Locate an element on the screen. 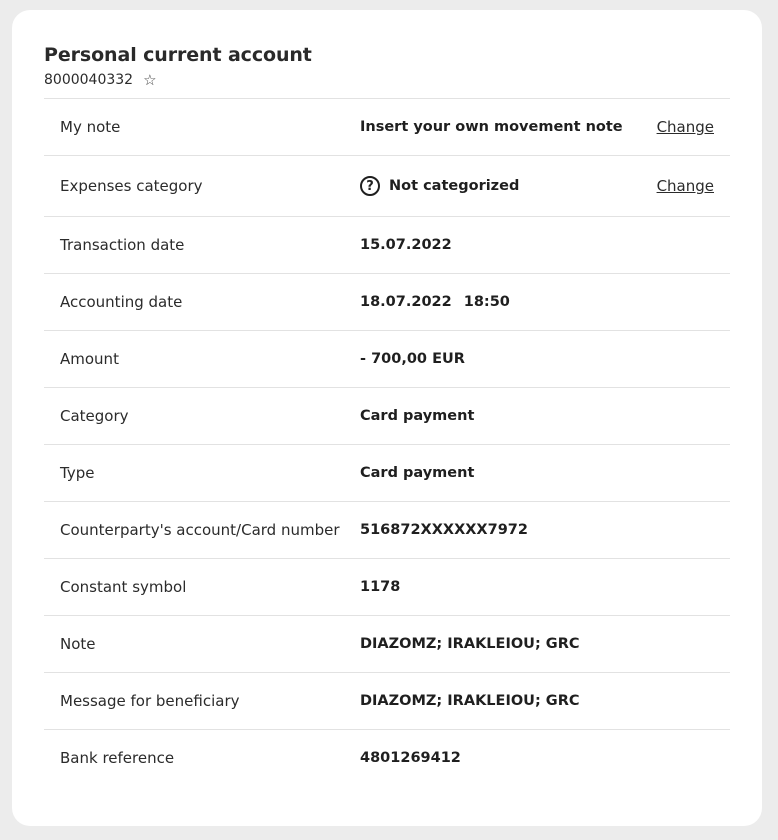 Image resolution: width=778 pixels, height=840 pixels. detail-value-wrapper: 18.07.2022 18:50 is located at coordinates (435, 302).